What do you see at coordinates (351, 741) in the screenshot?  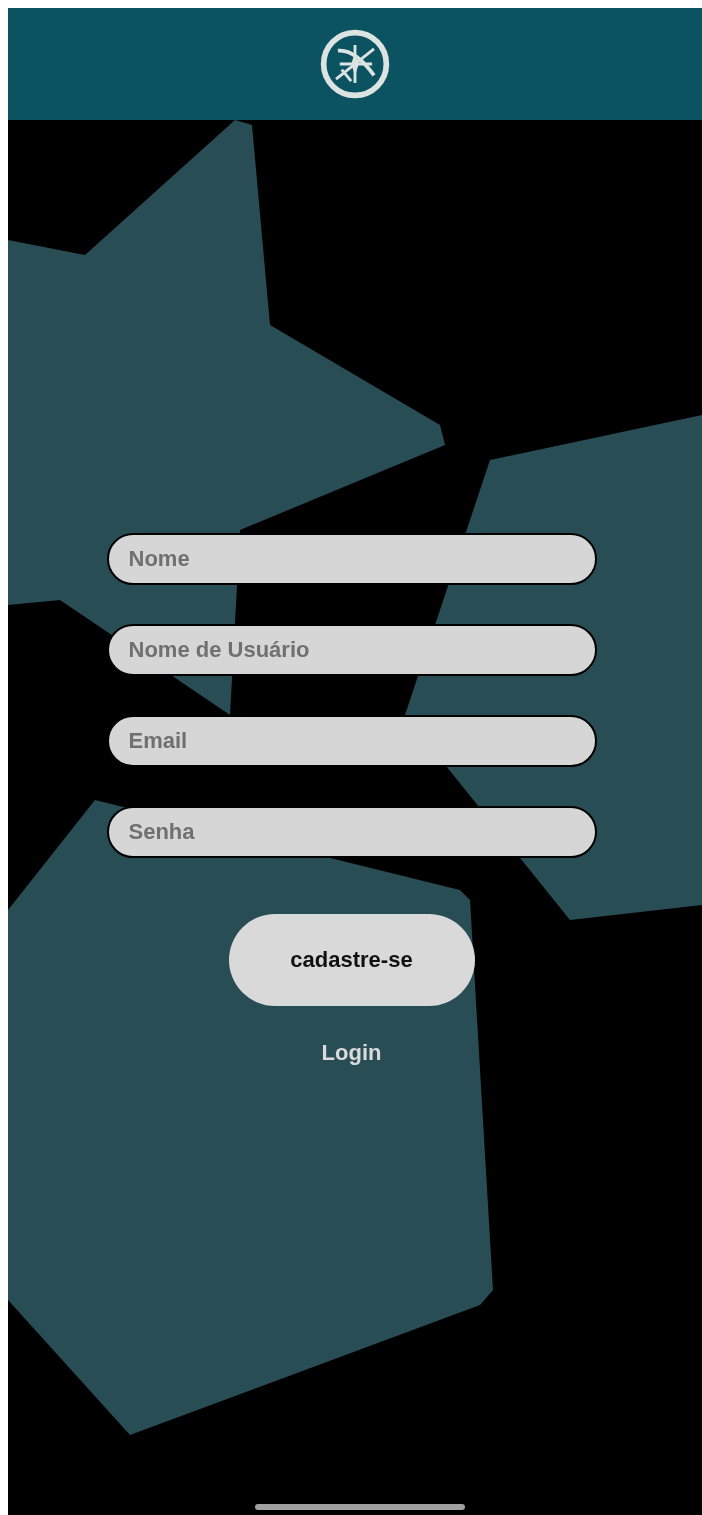 I see `input-field: Email` at bounding box center [351, 741].